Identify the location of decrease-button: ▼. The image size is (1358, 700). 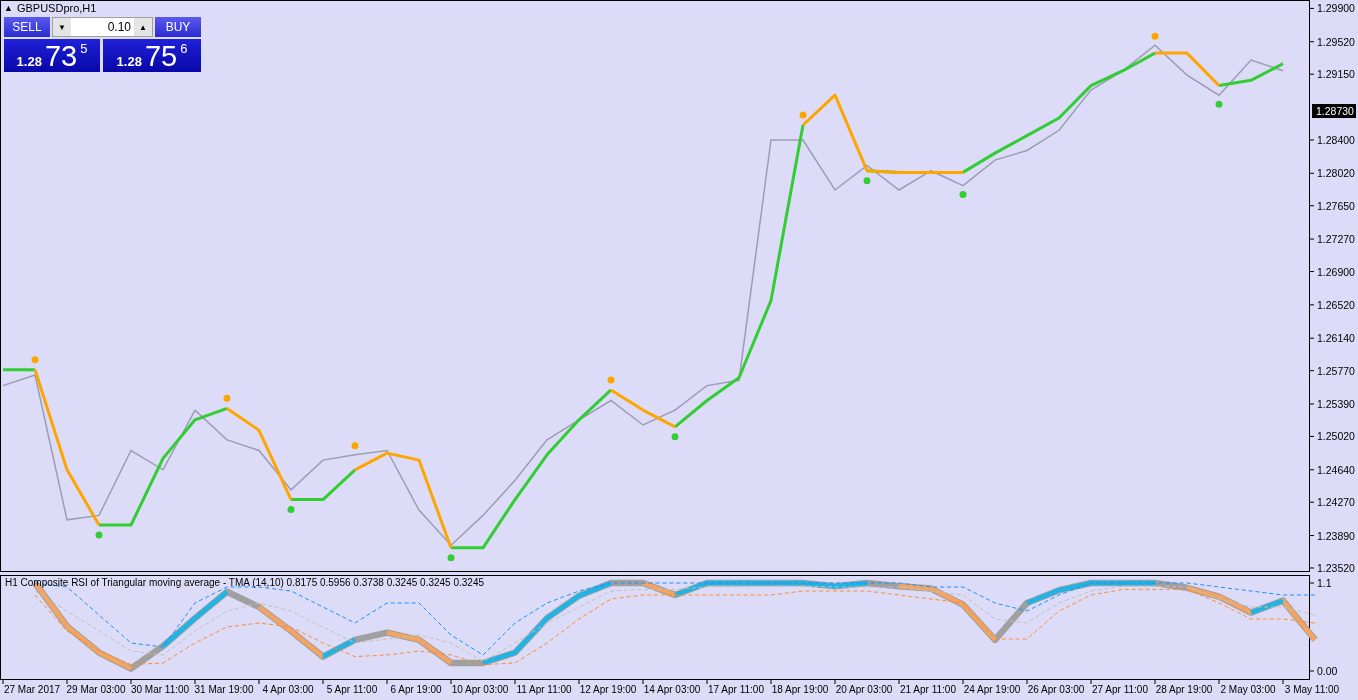
(62, 27).